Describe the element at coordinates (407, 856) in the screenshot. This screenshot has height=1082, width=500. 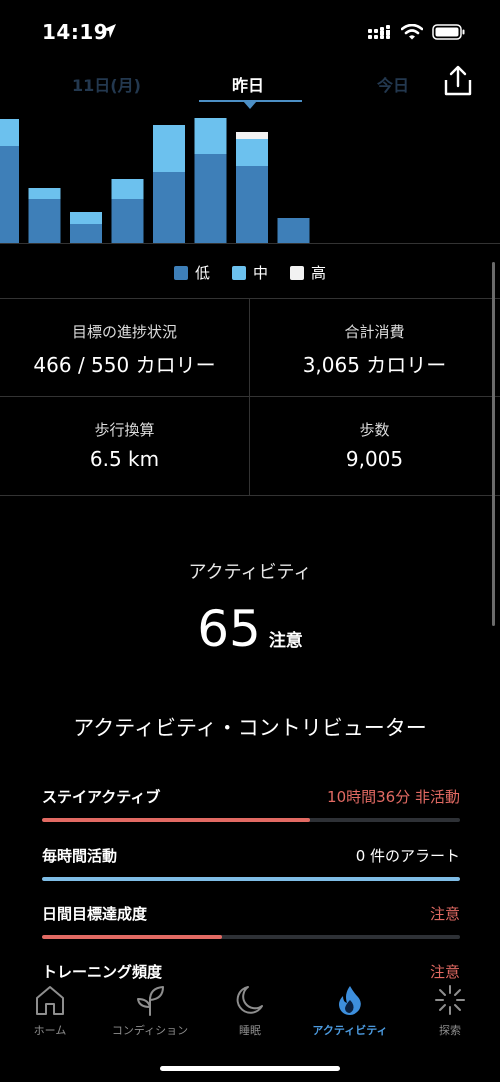
I see `contributor-value: 0 件のアラート` at that location.